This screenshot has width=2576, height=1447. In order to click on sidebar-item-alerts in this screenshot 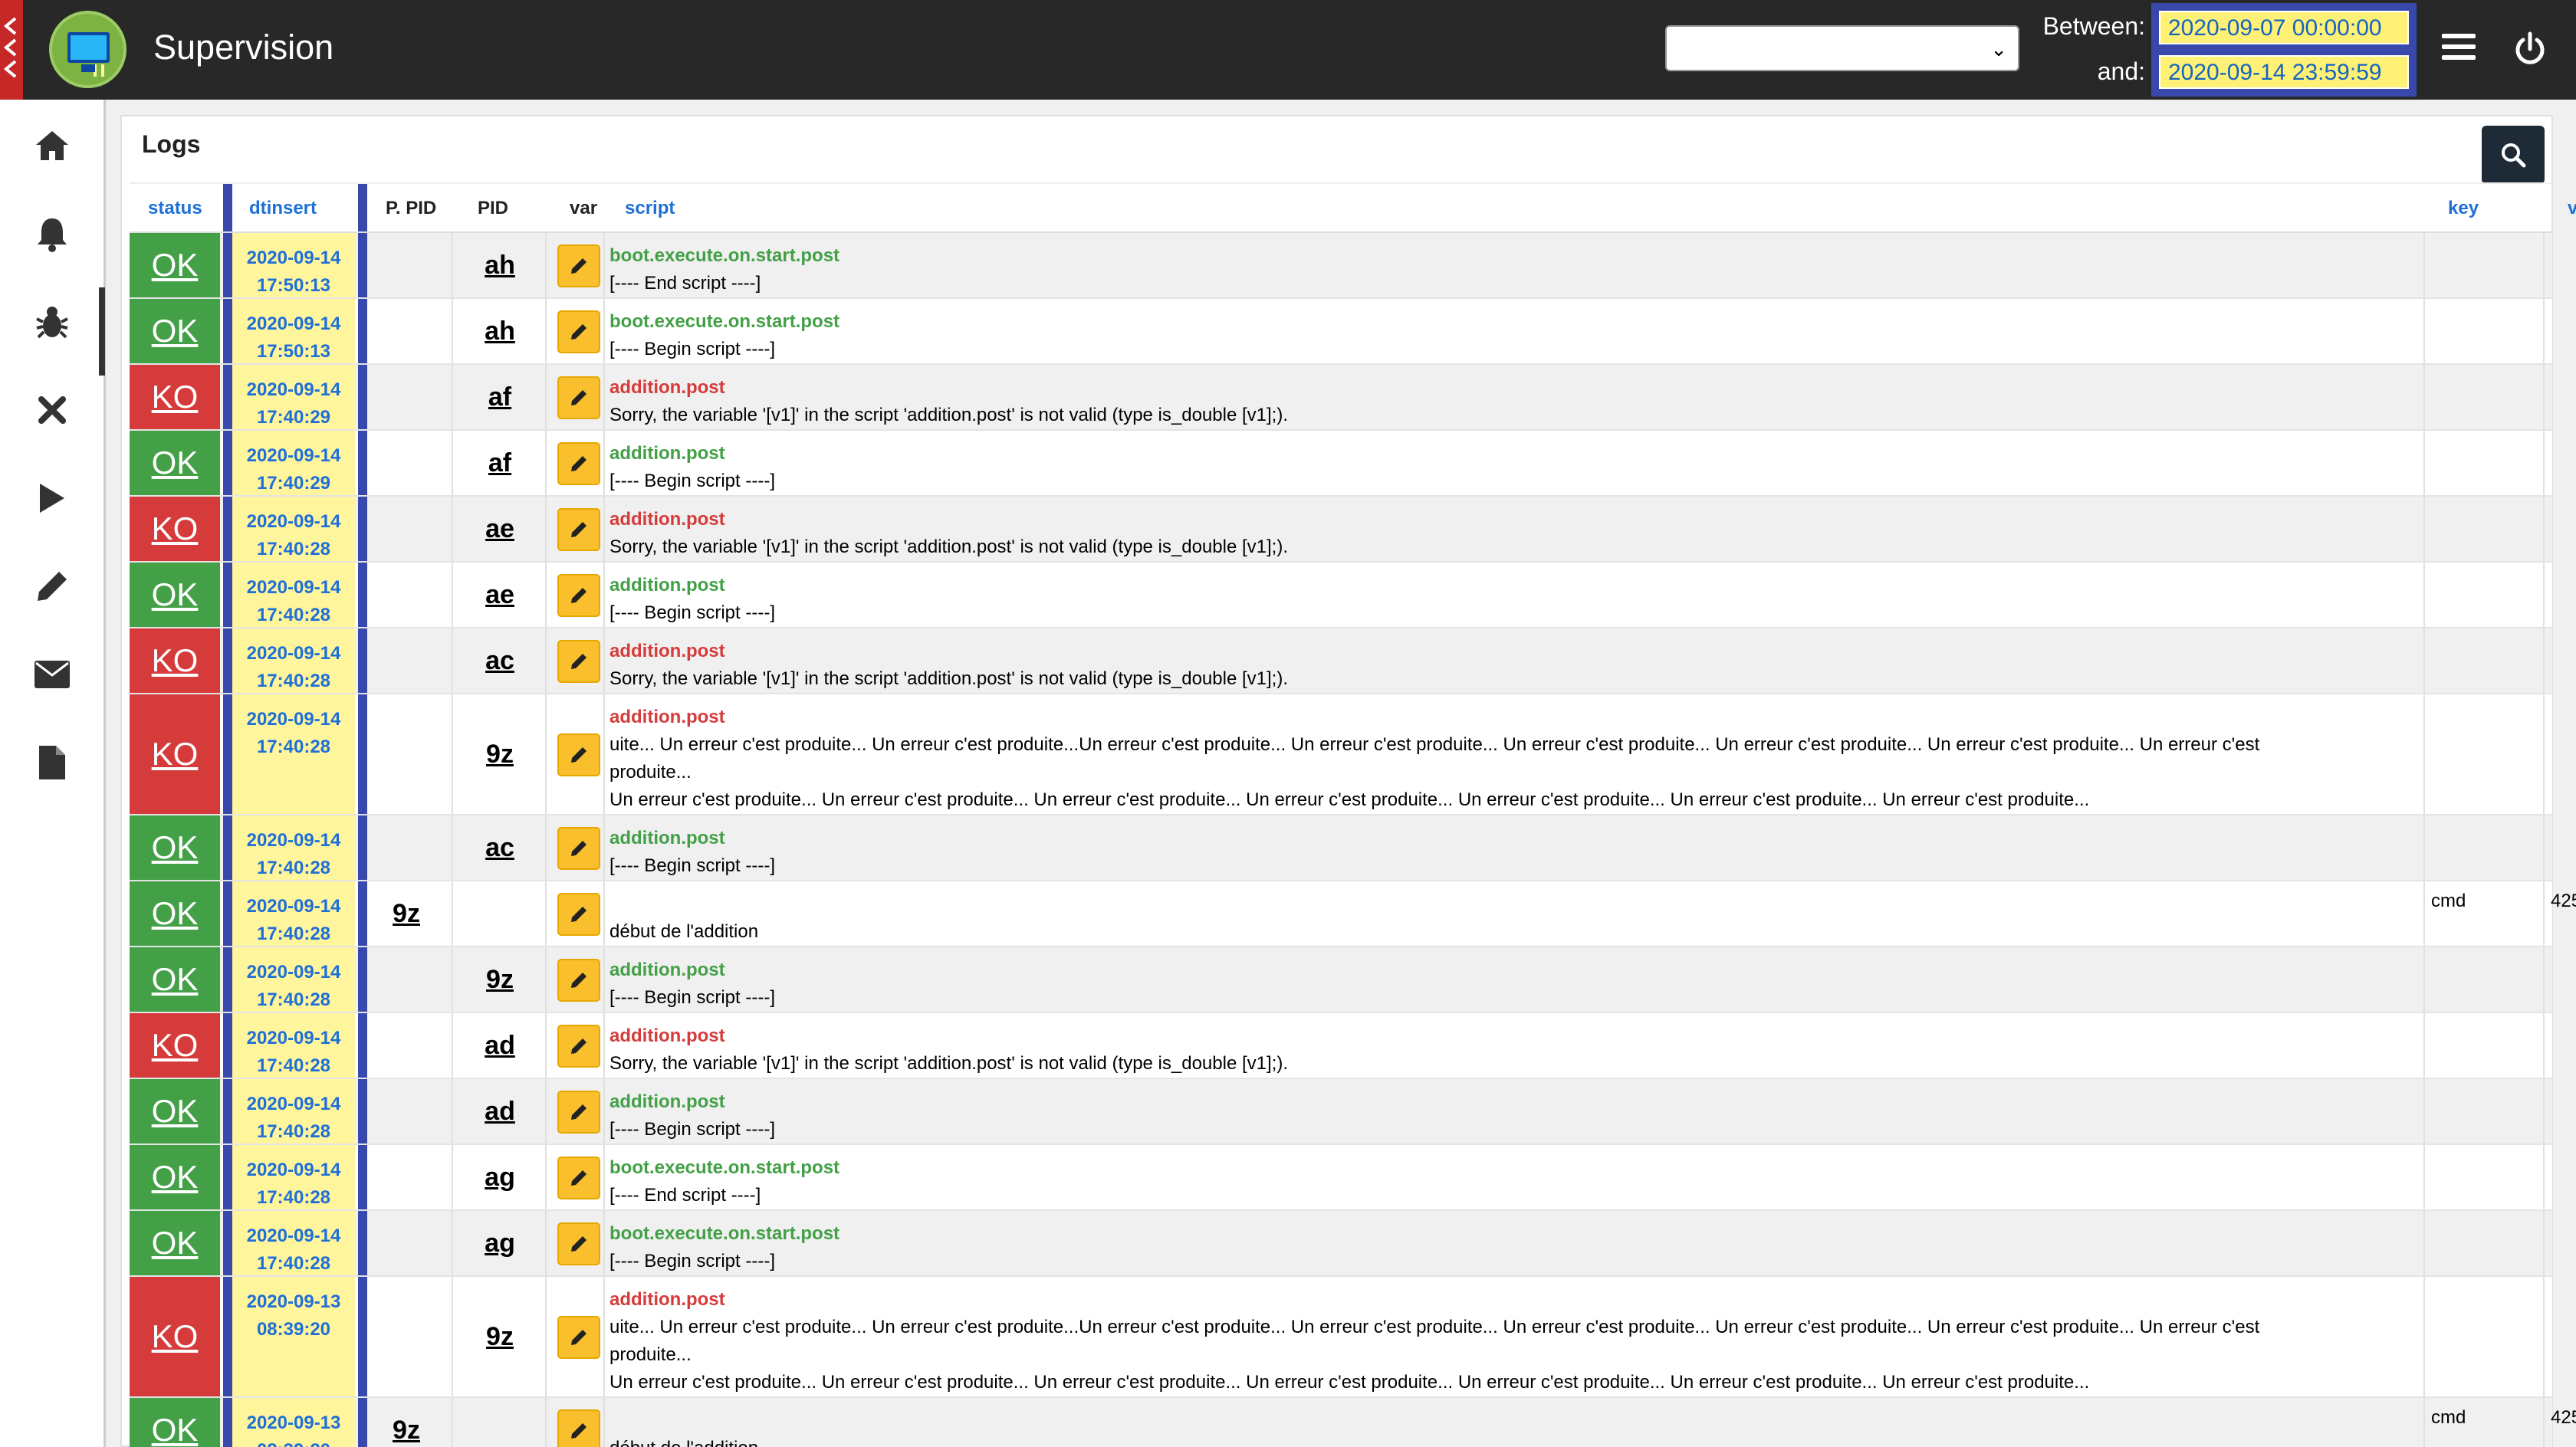, I will do `click(52, 234)`.